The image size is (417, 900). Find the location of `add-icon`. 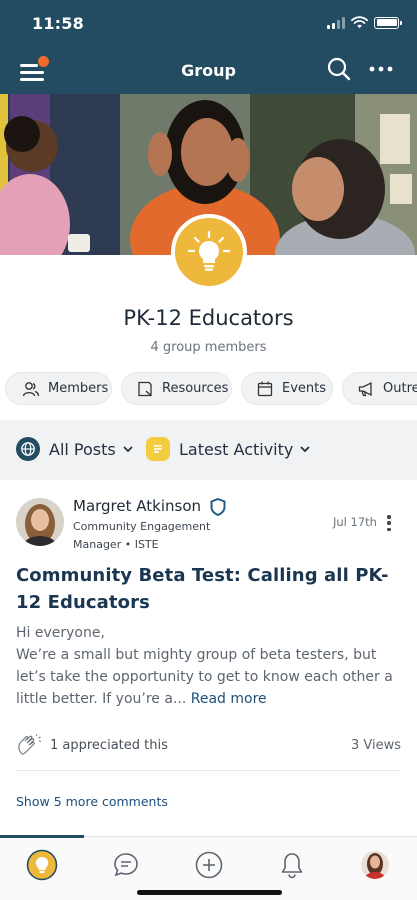

add-icon is located at coordinates (209, 865).